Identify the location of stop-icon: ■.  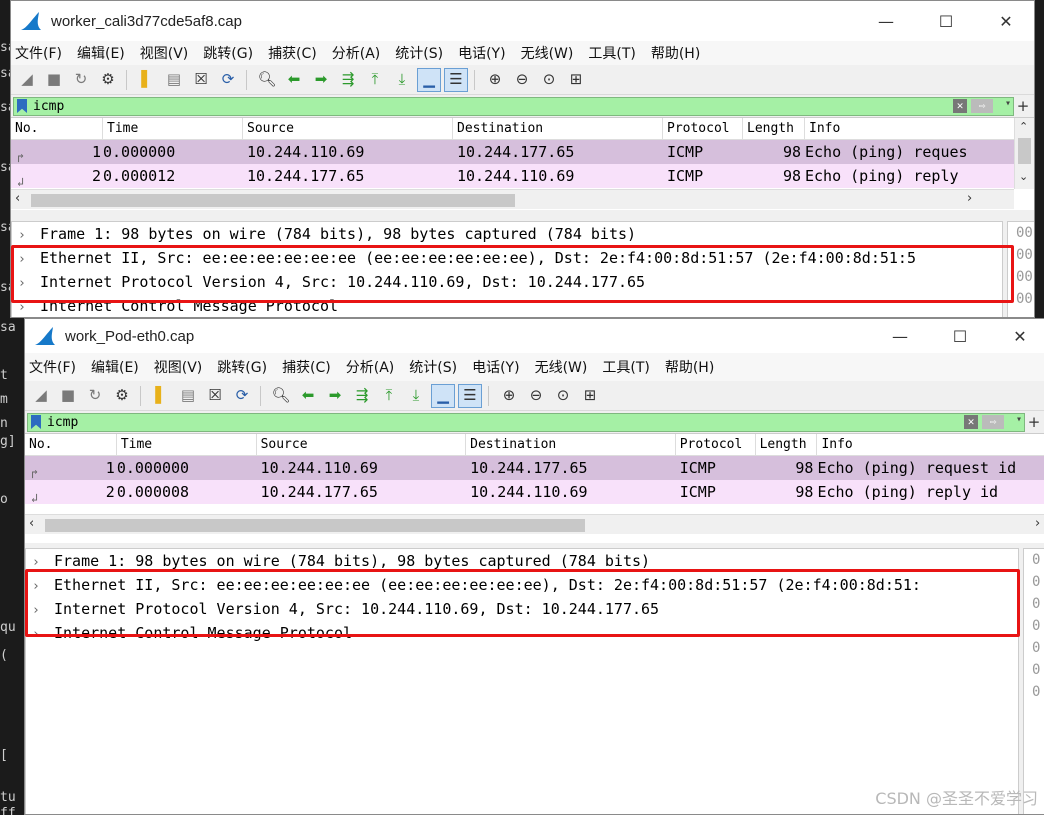
(68, 396).